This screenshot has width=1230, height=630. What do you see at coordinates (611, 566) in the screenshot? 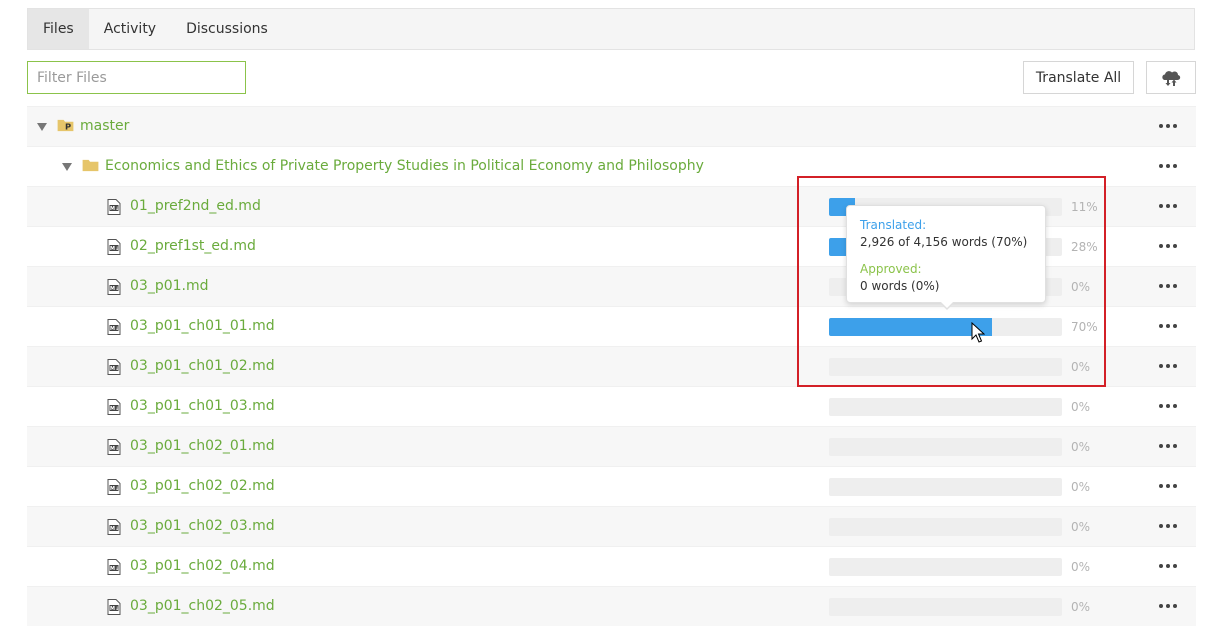
I see `file-row: M↓ 03_p01_ch02_04.md 0%` at bounding box center [611, 566].